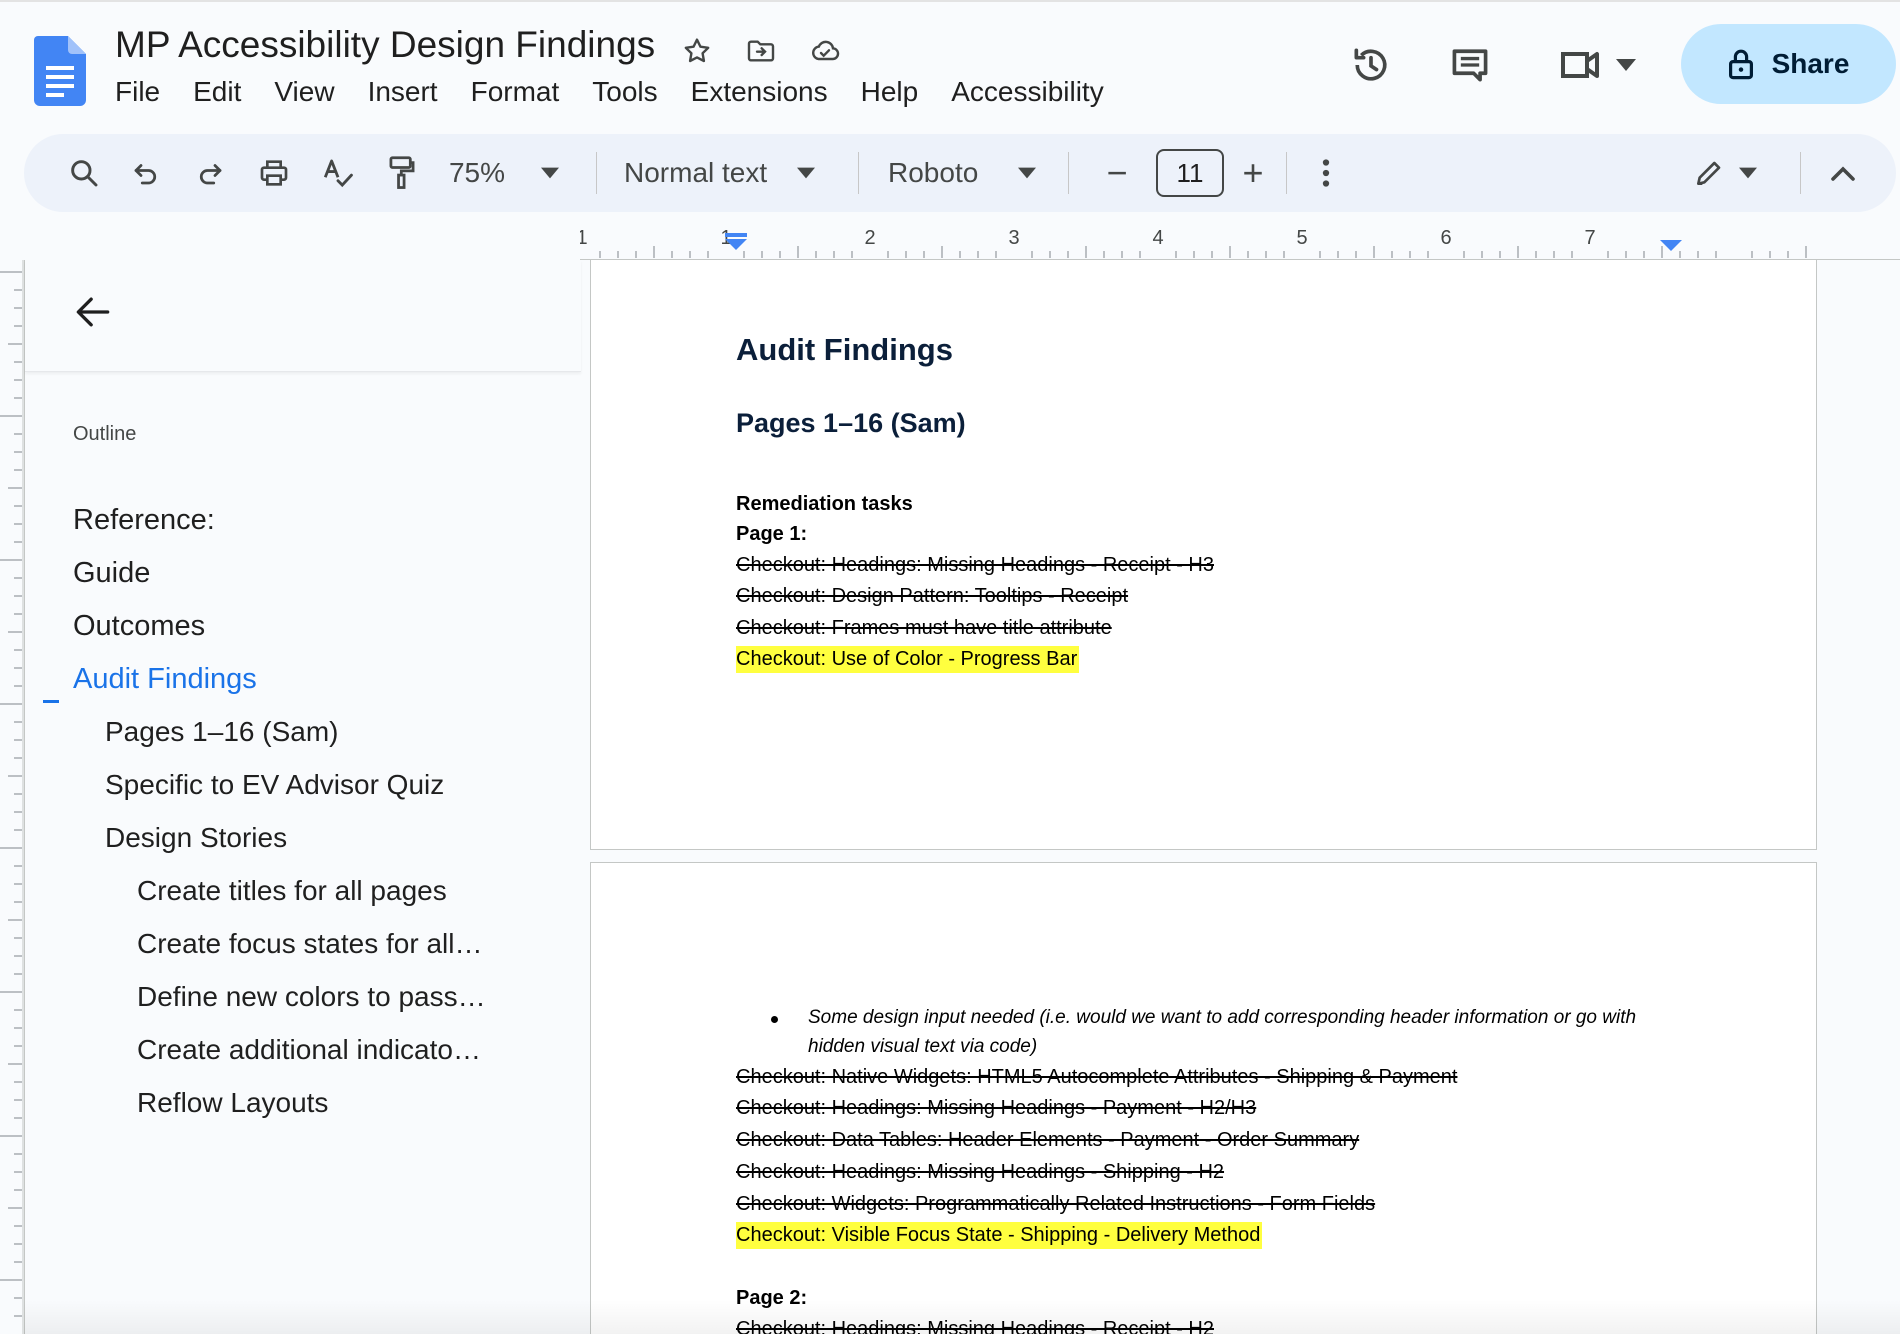 The width and height of the screenshot is (1900, 1334). I want to click on menu-tools: Tools, so click(624, 92).